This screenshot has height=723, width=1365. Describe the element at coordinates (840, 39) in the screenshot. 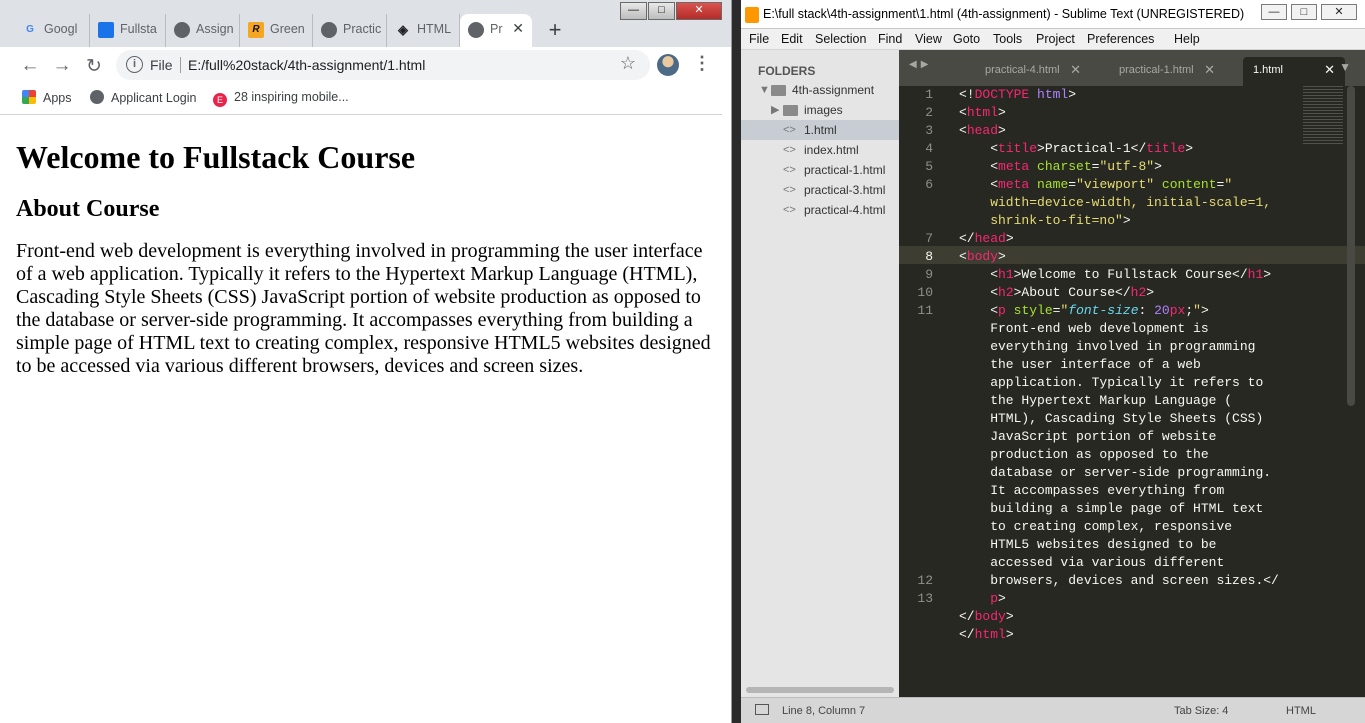

I see `menu-selection: Selection` at that location.